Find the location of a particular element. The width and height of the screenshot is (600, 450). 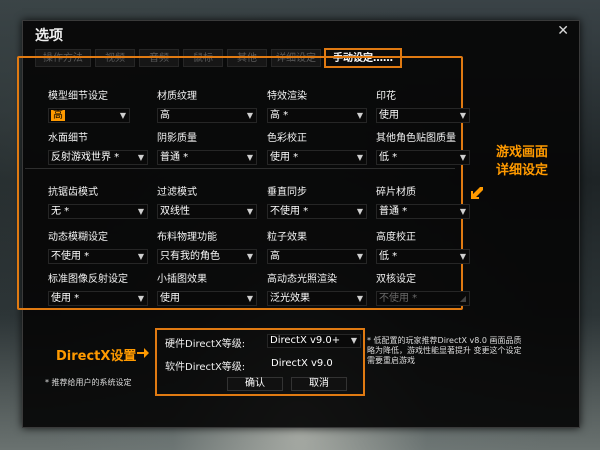

height-correction-select: 低 * ▼ is located at coordinates (423, 256).